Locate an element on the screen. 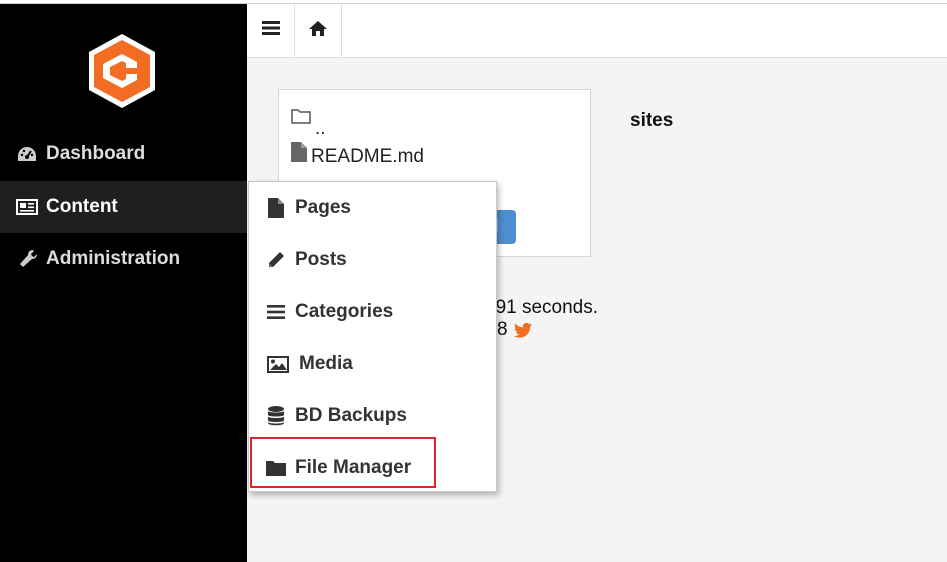  menu-item-file-manager: File Manager is located at coordinates (372, 468).